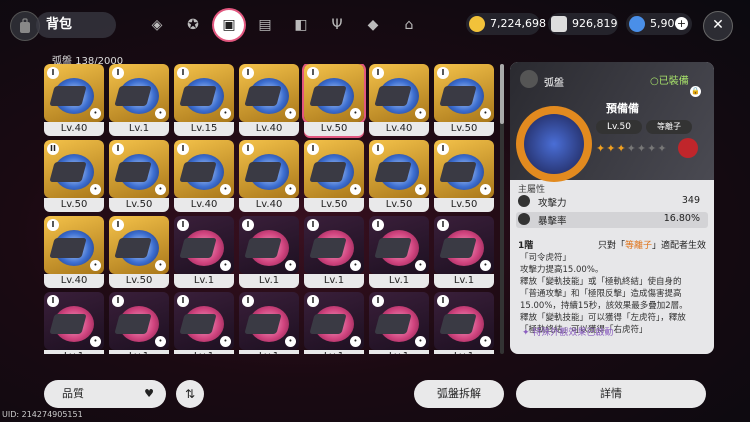 This screenshot has height=422, width=750. What do you see at coordinates (229, 25) in the screenshot?
I see `tab-device: ▣` at bounding box center [229, 25].